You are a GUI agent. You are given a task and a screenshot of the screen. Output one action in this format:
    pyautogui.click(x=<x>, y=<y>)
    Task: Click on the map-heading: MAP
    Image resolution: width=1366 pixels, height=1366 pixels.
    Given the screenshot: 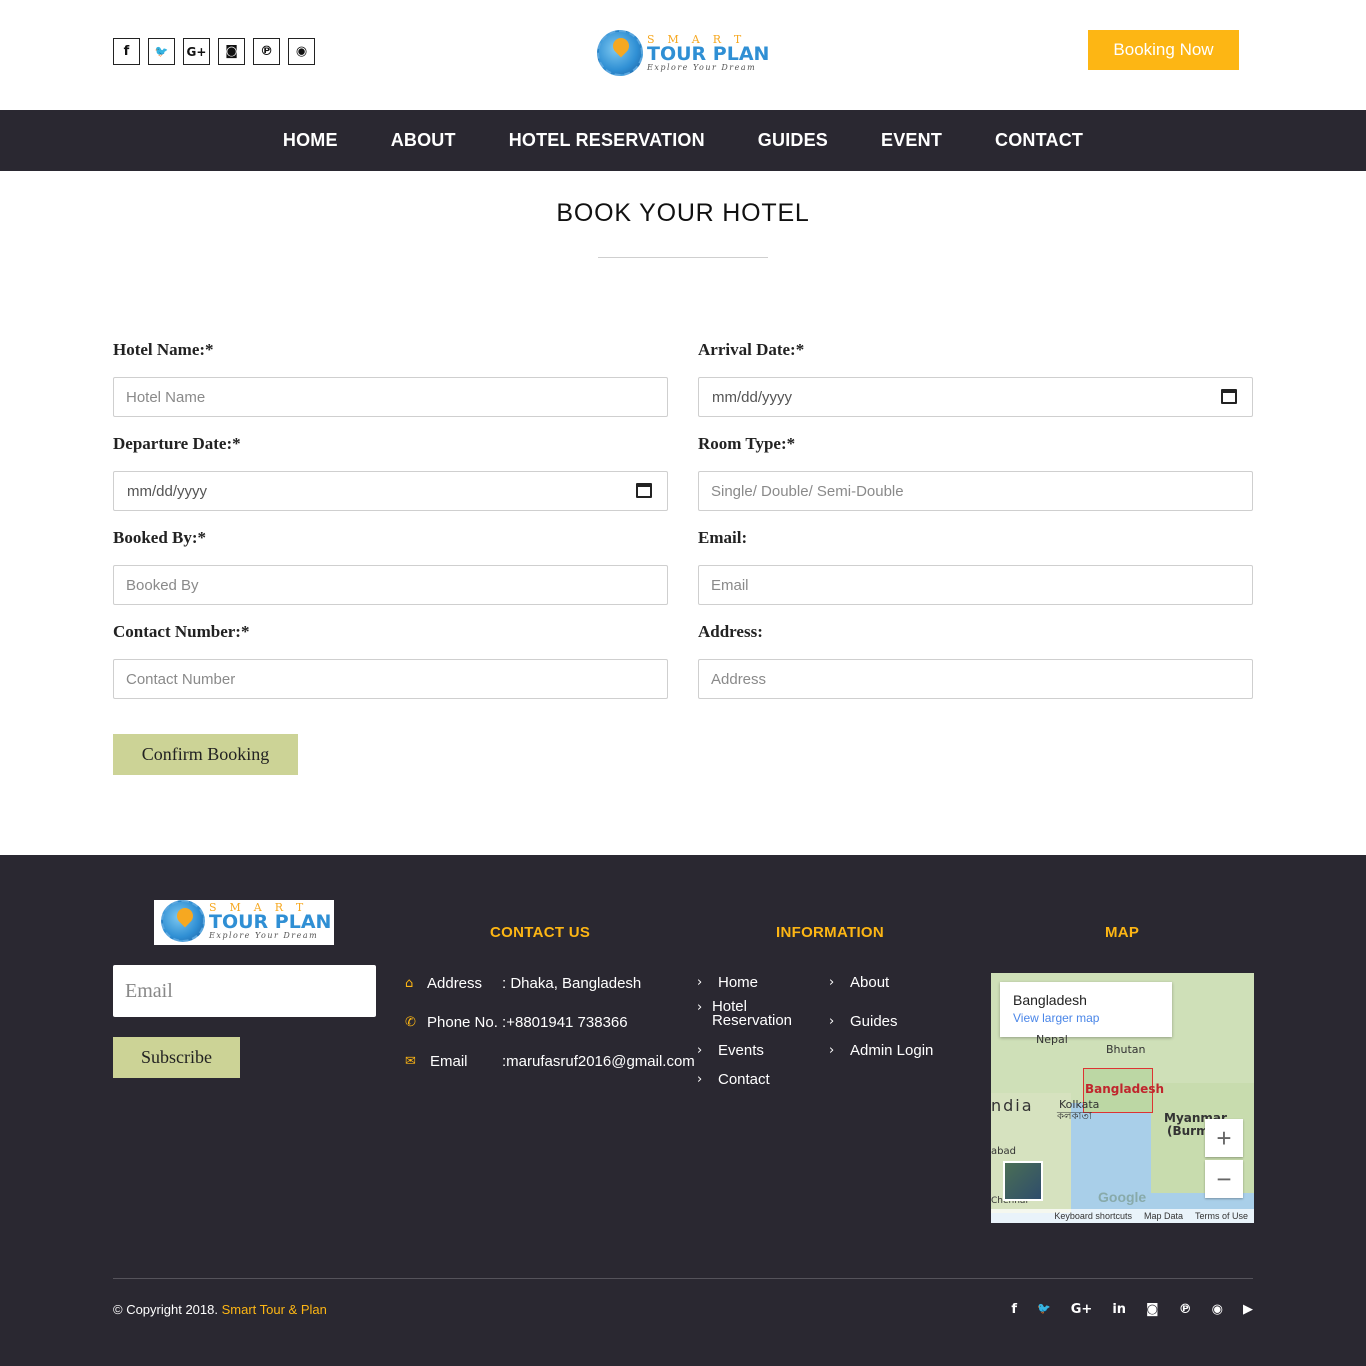 What is the action you would take?
    pyautogui.click(x=1122, y=932)
    